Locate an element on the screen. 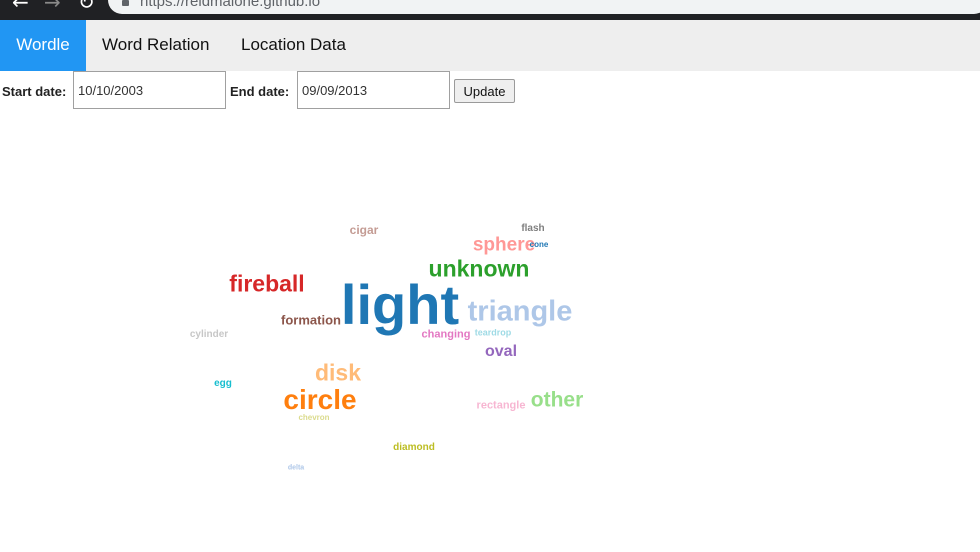  word-cloud-word: rectangle is located at coordinates (501, 405).